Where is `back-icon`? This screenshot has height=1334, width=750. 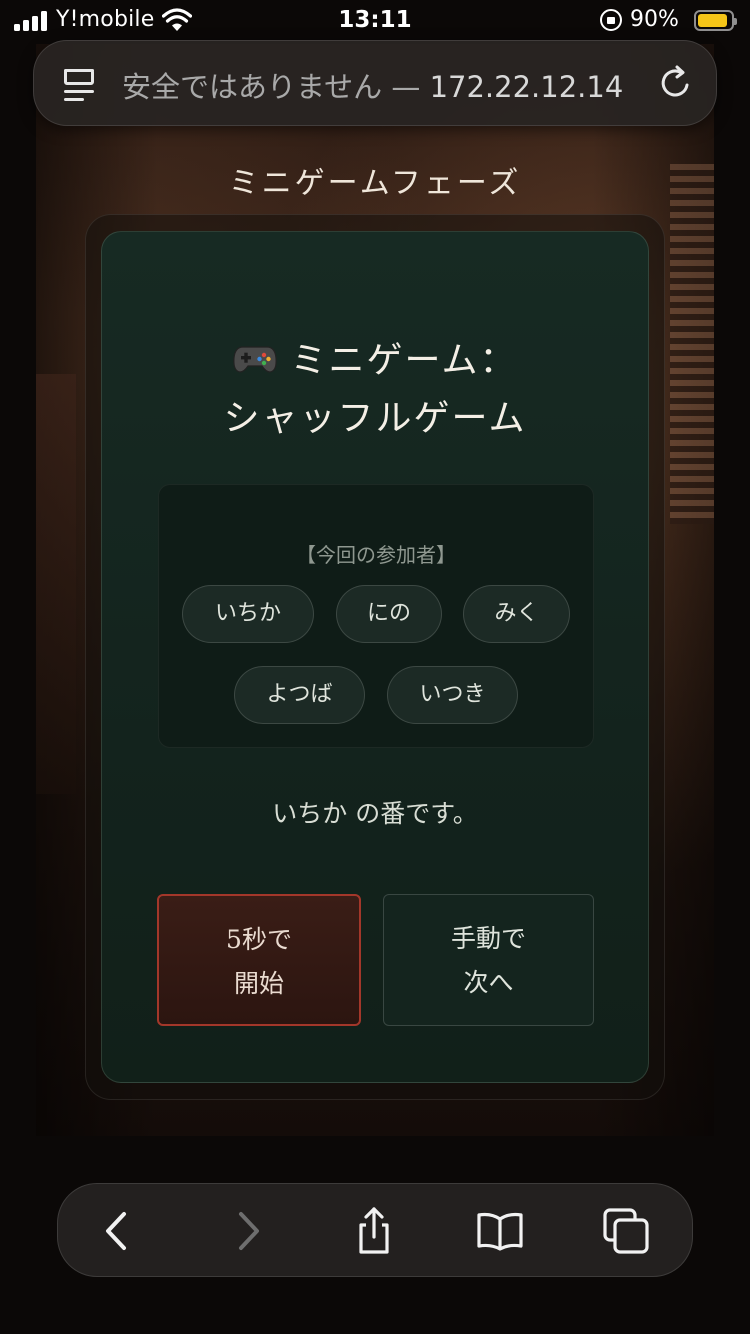
back-icon is located at coordinates (117, 1231).